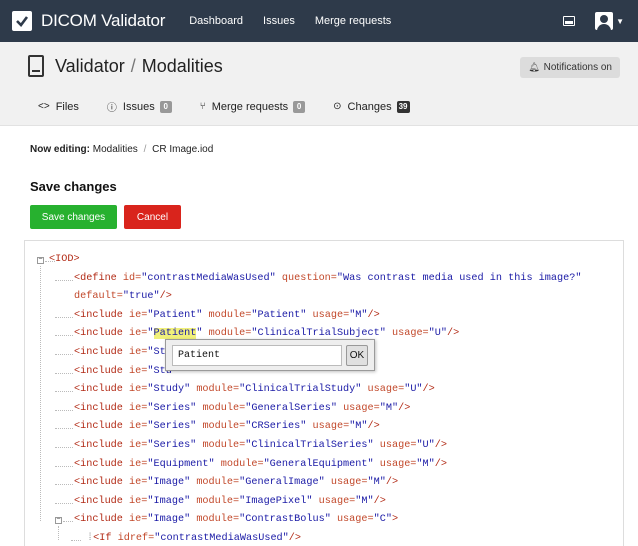 The height and width of the screenshot is (546, 638). I want to click on changes-icon: ⊙, so click(337, 106).